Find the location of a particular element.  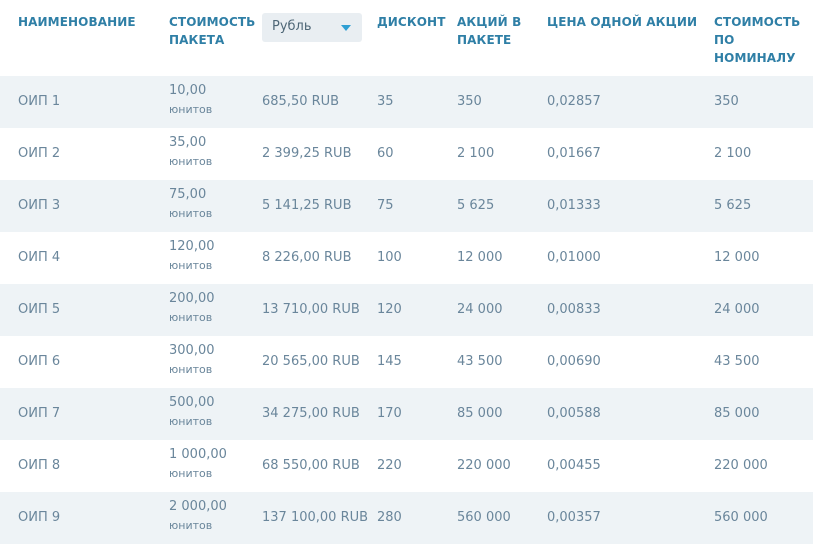

cell-name: ОИП 9 is located at coordinates (39, 517).